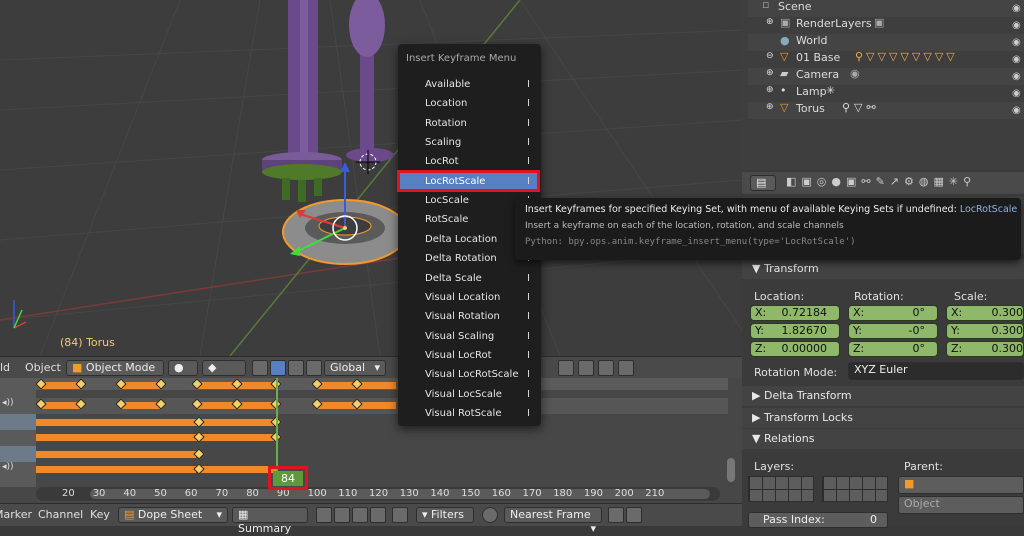 This screenshot has width=1024, height=536. What do you see at coordinates (795, 349) in the screenshot?
I see `location-z-field: Z: 0.00000` at bounding box center [795, 349].